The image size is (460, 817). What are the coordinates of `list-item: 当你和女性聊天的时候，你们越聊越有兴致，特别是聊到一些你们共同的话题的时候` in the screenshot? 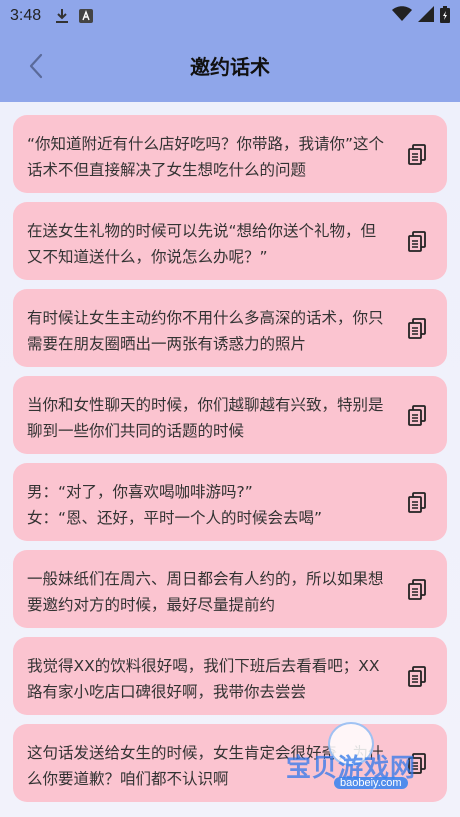 It's located at (230, 415).